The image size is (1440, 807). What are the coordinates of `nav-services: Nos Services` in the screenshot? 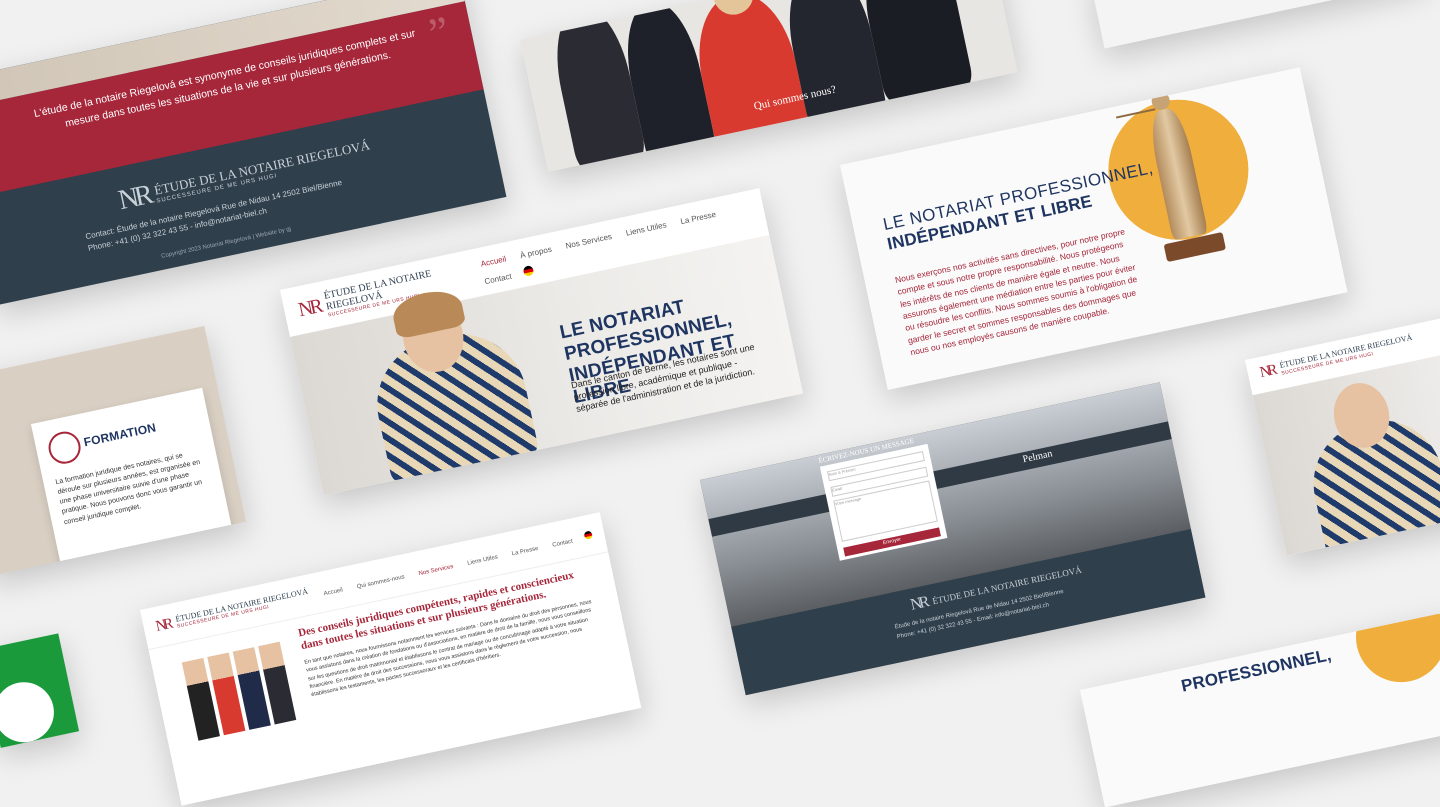 It's located at (589, 241).